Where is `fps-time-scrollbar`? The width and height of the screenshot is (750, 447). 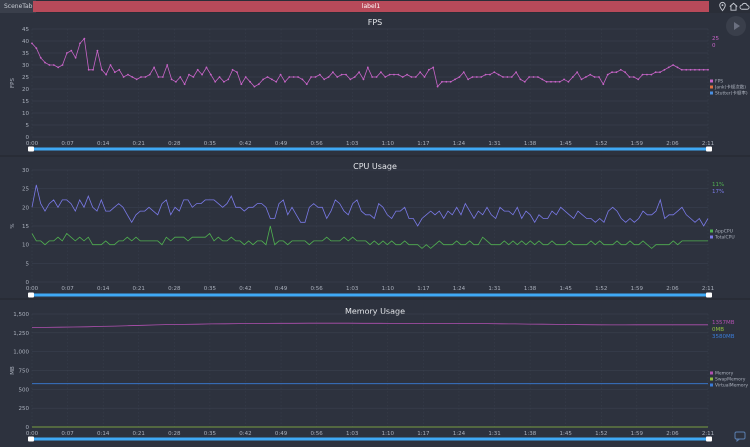 fps-time-scrollbar is located at coordinates (370, 149).